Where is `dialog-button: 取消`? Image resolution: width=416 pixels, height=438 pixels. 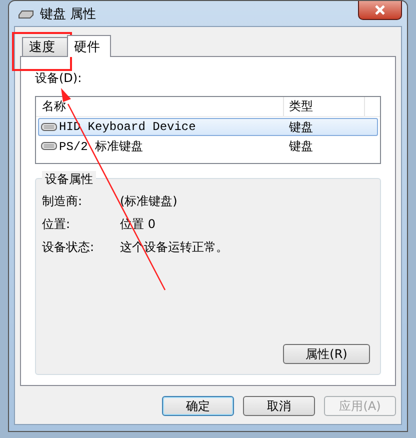 dialog-button: 取消 is located at coordinates (279, 406).